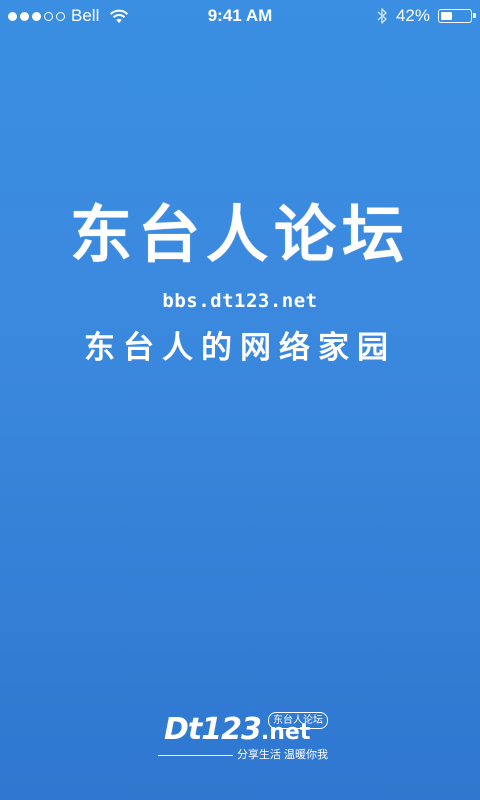 This screenshot has height=800, width=480. I want to click on logo-badge: 东台人论坛, so click(298, 720).